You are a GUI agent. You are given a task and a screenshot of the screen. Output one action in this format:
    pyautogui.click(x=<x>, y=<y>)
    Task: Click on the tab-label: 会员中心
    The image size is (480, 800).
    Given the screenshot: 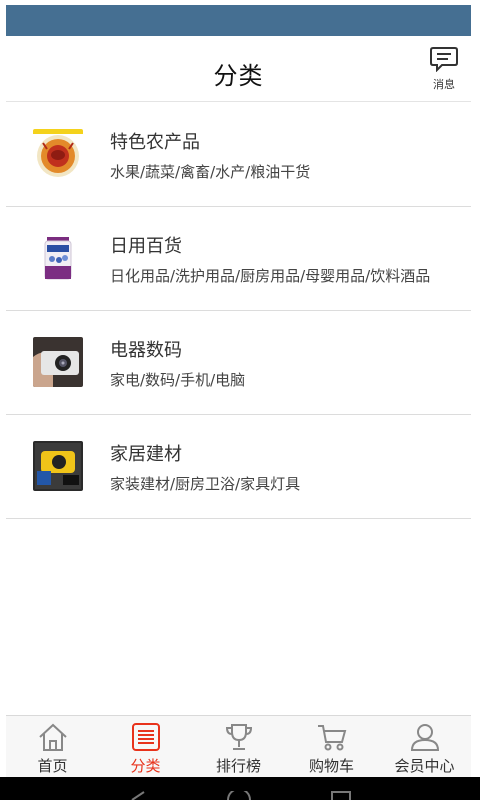 What is the action you would take?
    pyautogui.click(x=424, y=766)
    